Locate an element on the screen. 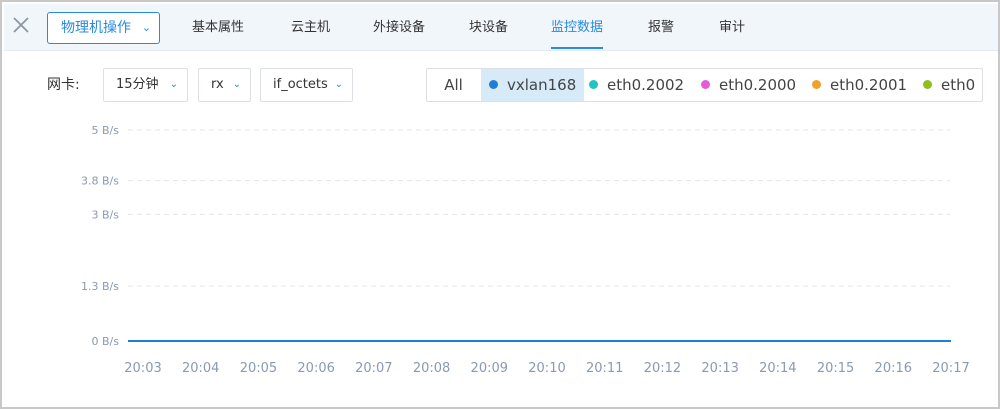 The width and height of the screenshot is (1000, 409). tab-alarms: 报警 is located at coordinates (661, 27).